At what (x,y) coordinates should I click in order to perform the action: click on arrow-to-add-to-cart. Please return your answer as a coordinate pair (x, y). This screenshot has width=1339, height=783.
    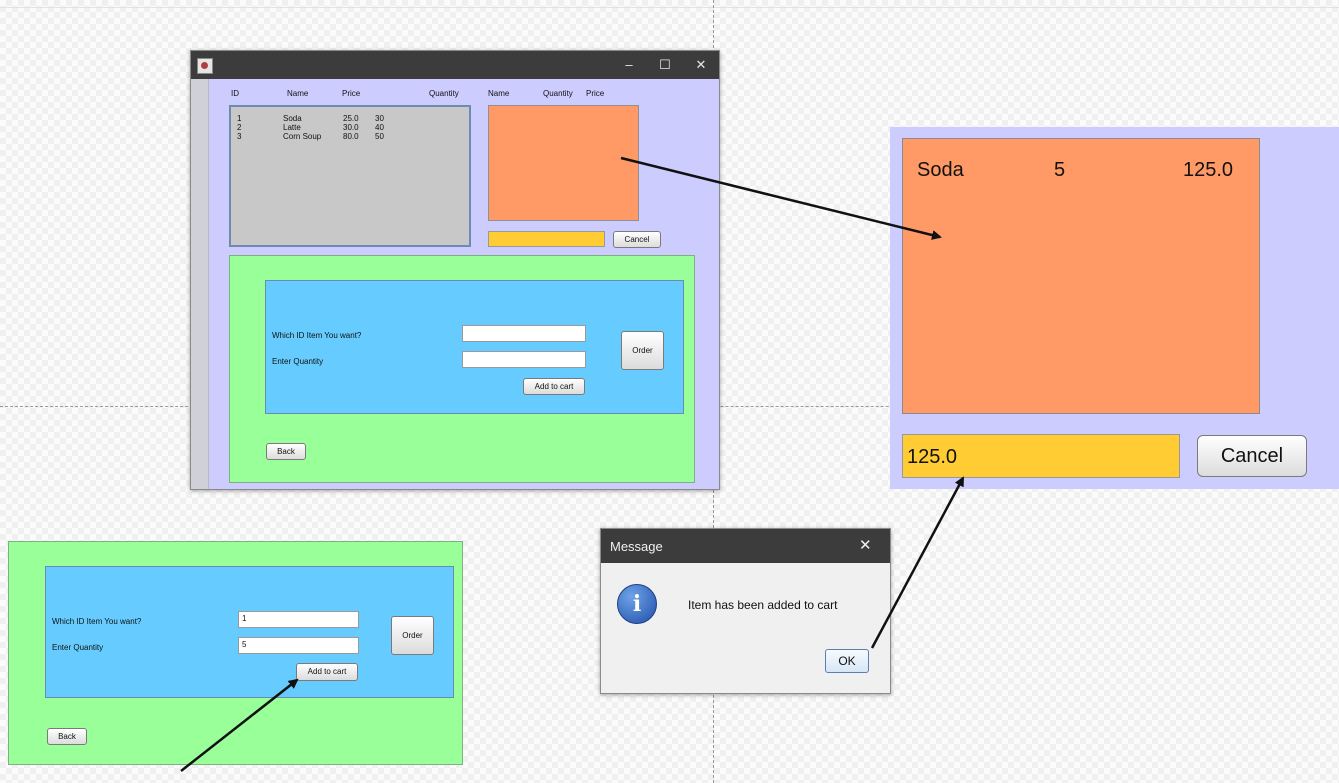
    Looking at the image, I should click on (239, 725).